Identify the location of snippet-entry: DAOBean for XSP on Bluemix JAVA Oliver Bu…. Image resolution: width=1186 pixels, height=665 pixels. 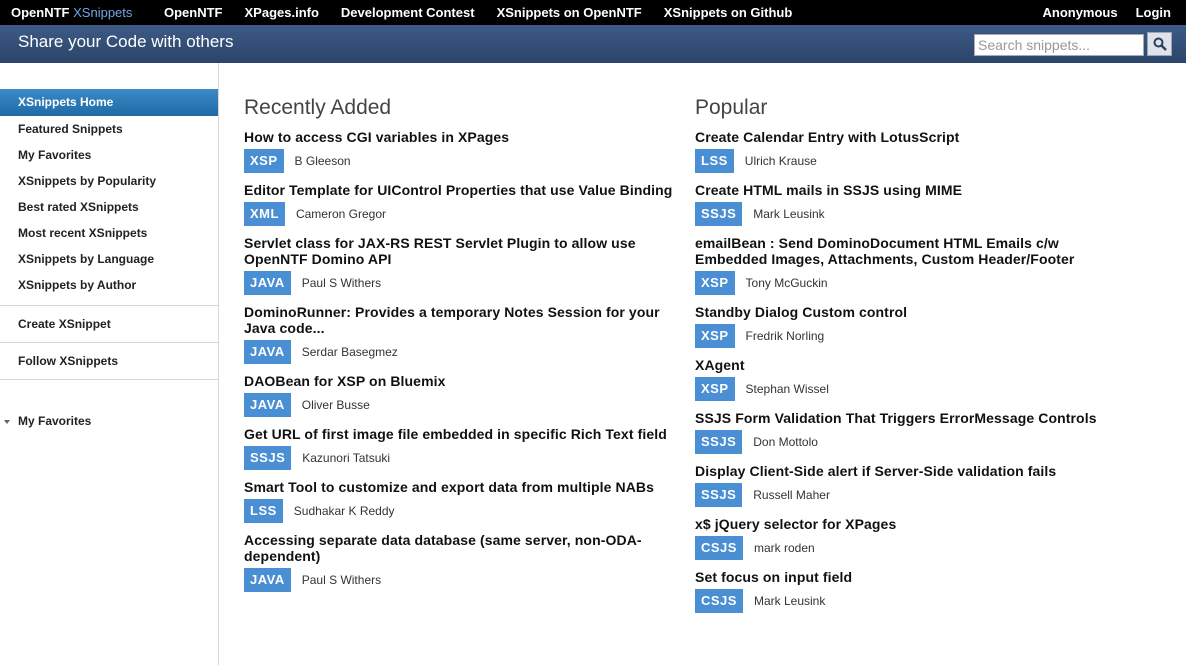
(459, 395).